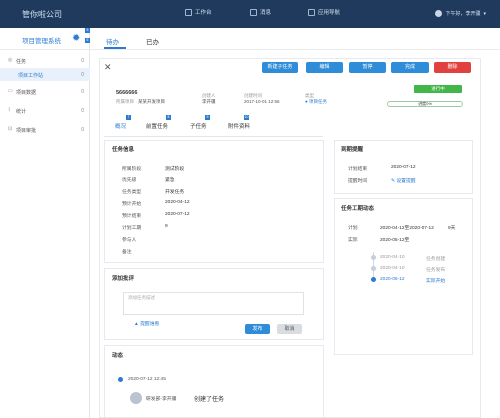  Describe the element at coordinates (324, 12) in the screenshot. I see `nav-app-navigation: 应用导航` at that location.